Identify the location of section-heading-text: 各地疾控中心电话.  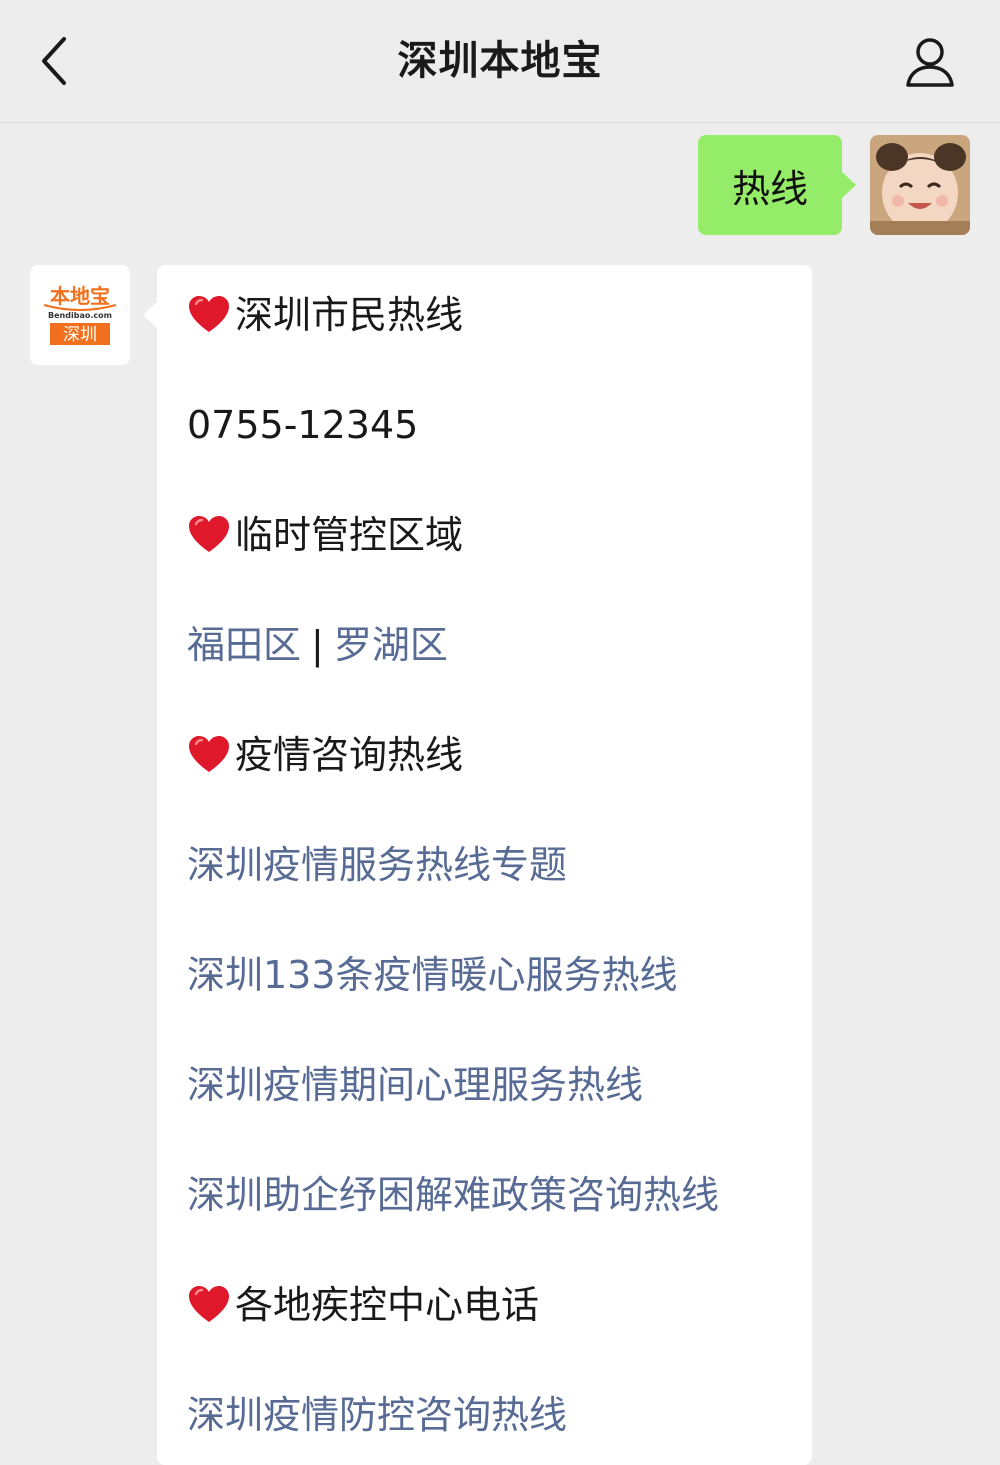
(387, 1305).